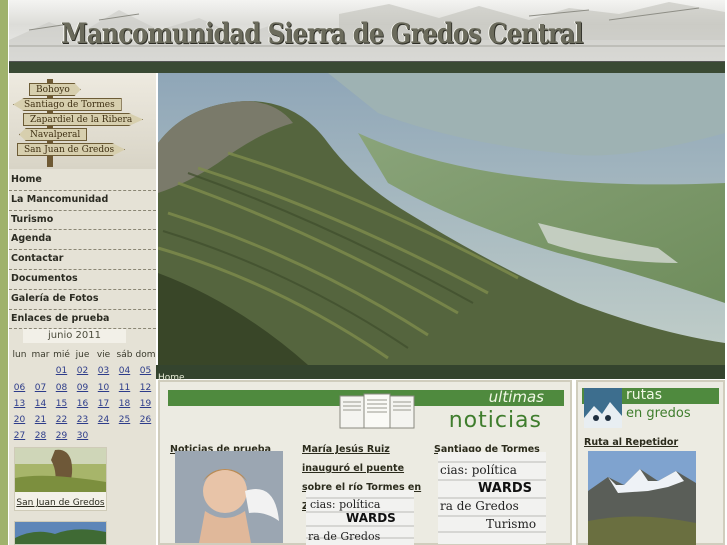 The height and width of the screenshot is (545, 727). I want to click on newspaper-icon, so click(377, 411).